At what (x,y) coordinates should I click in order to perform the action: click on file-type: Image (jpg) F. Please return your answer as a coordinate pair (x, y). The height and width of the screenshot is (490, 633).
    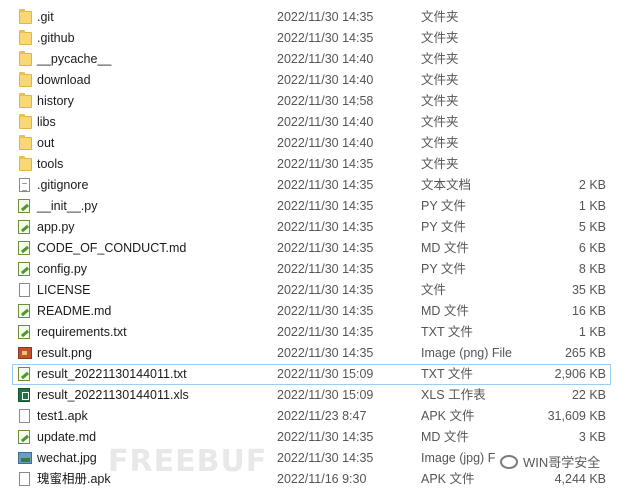
    Looking at the image, I should click on (458, 458).